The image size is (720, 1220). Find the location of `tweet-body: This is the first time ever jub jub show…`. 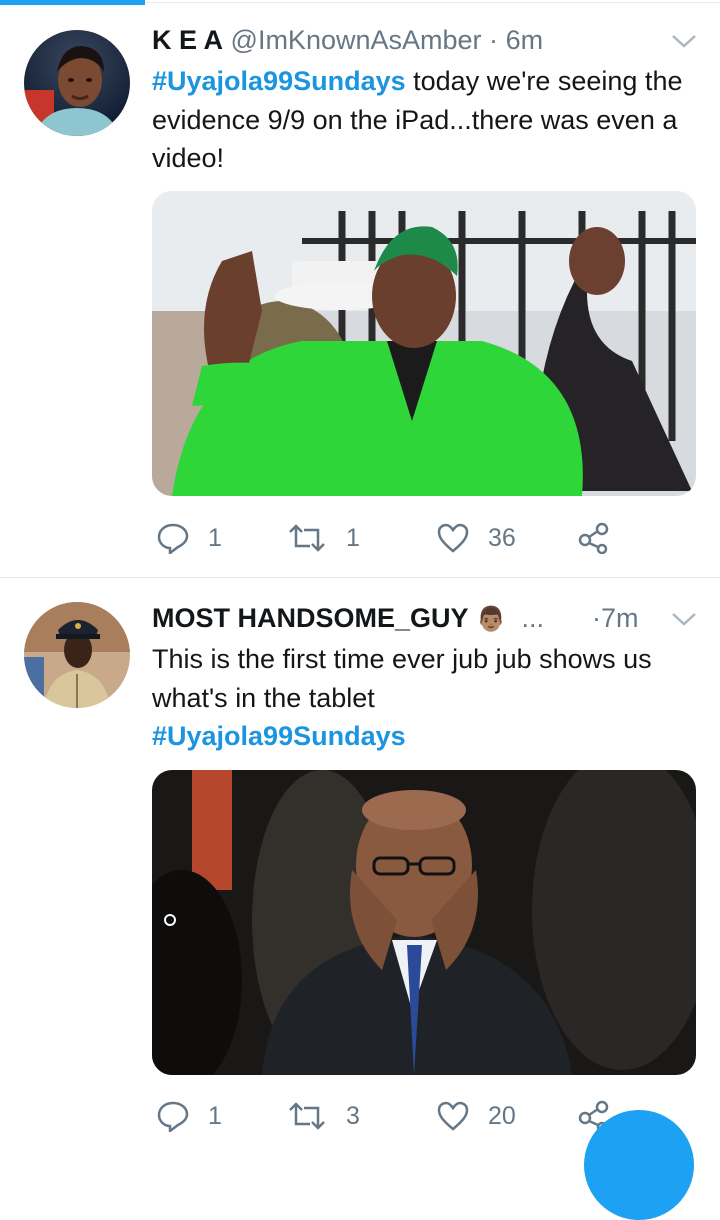

tweet-body: This is the first time ever jub jub show… is located at coordinates (402, 678).